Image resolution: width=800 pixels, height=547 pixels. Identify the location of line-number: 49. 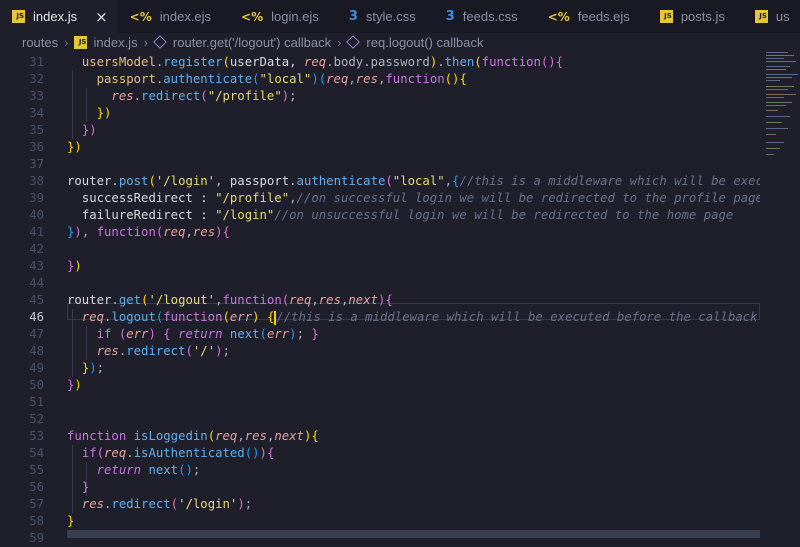
(36, 368).